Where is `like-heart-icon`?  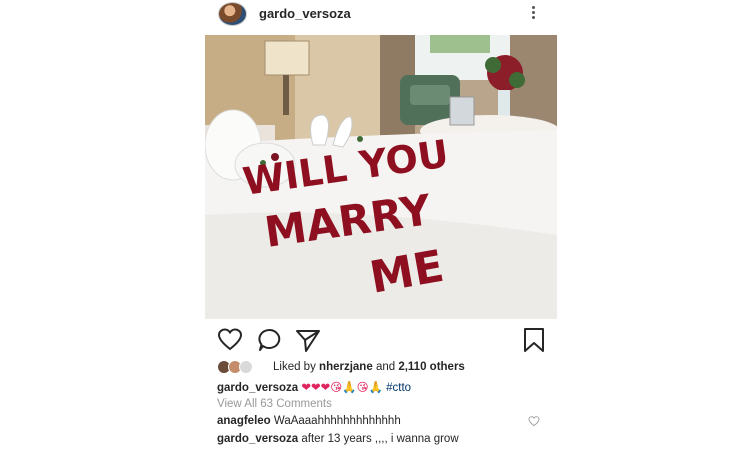 like-heart-icon is located at coordinates (230, 340).